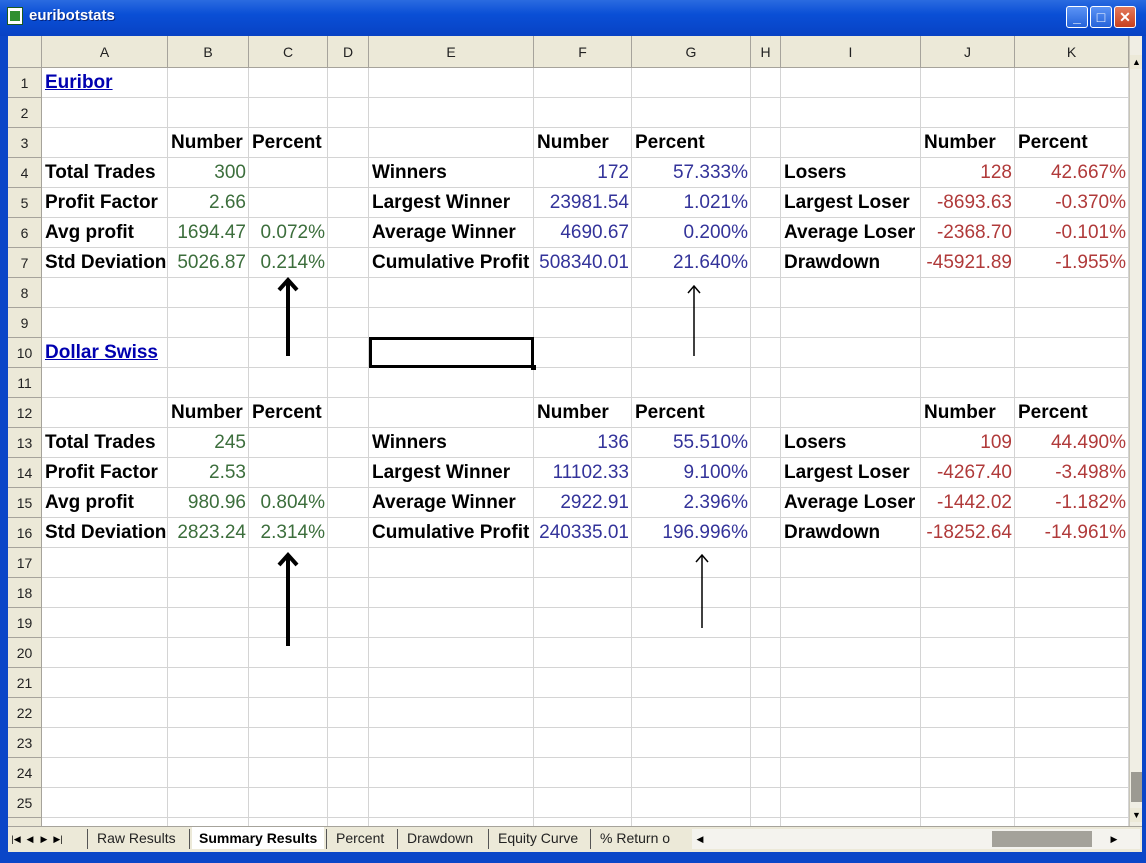 This screenshot has height=863, width=1146. I want to click on dollar_swiss-losers-number: -1442.02, so click(974, 502).